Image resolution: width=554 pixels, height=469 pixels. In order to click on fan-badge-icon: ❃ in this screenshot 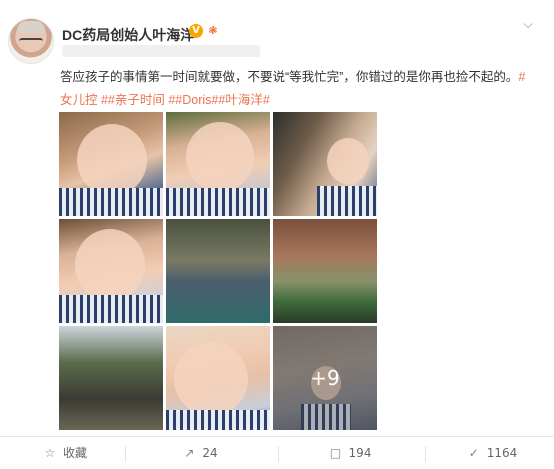, I will do `click(213, 30)`.